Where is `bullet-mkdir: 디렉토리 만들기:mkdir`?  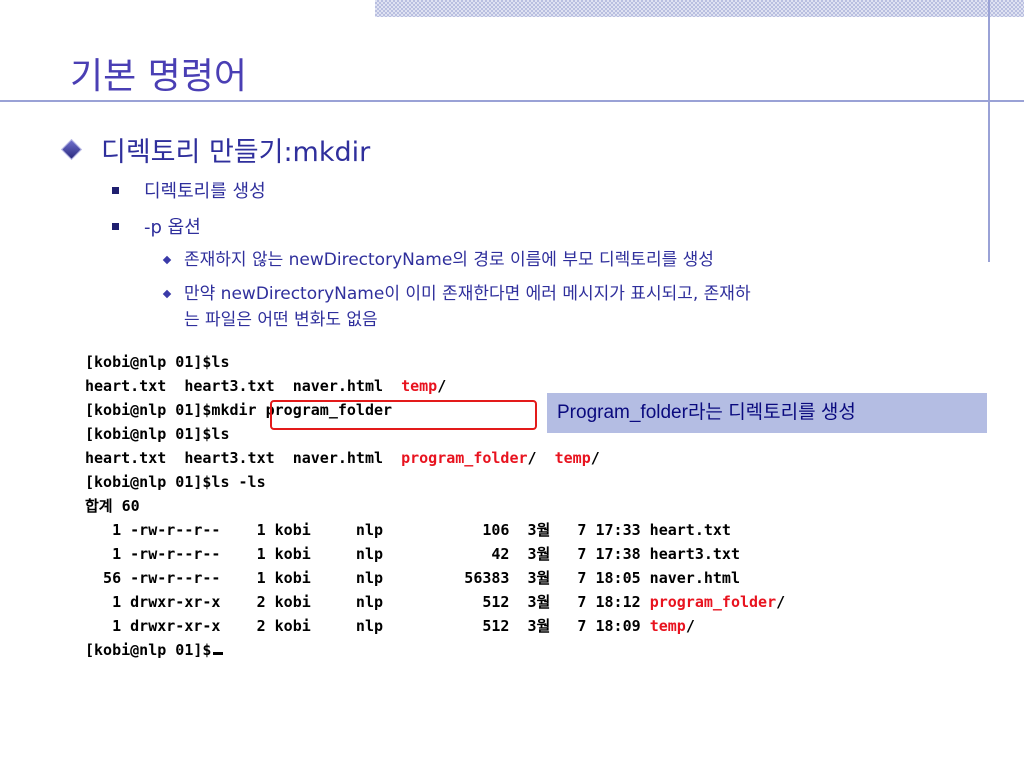
bullet-mkdir: 디렉토리 만들기:mkdir is located at coordinates (215, 149).